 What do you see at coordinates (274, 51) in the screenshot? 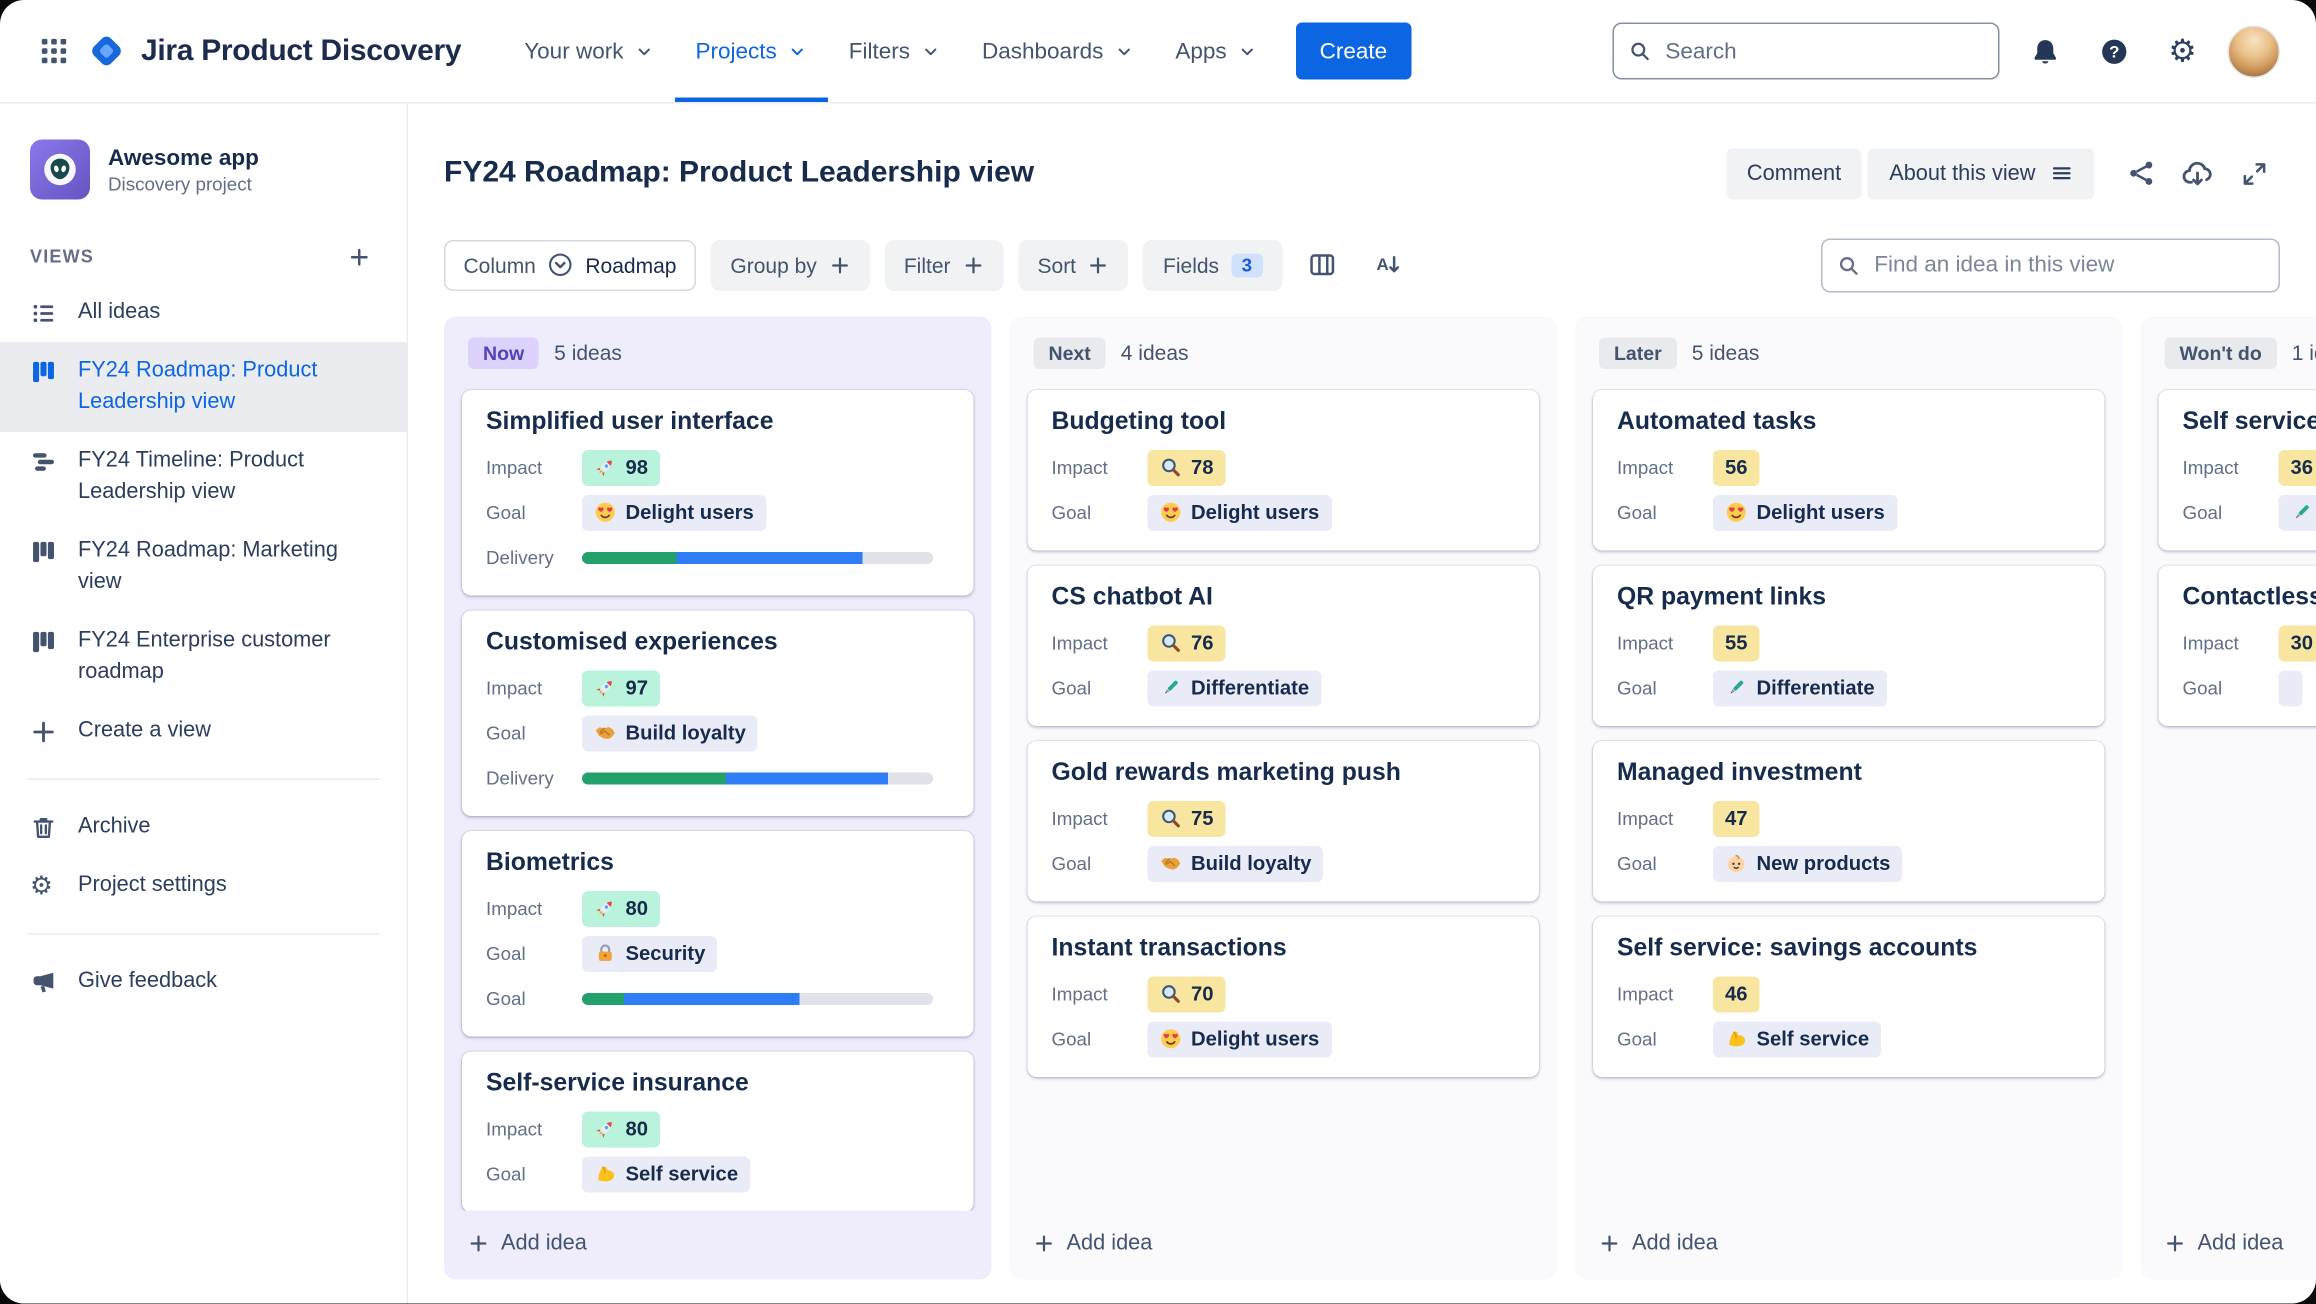
I see `brand: Jira Product Discovery` at bounding box center [274, 51].